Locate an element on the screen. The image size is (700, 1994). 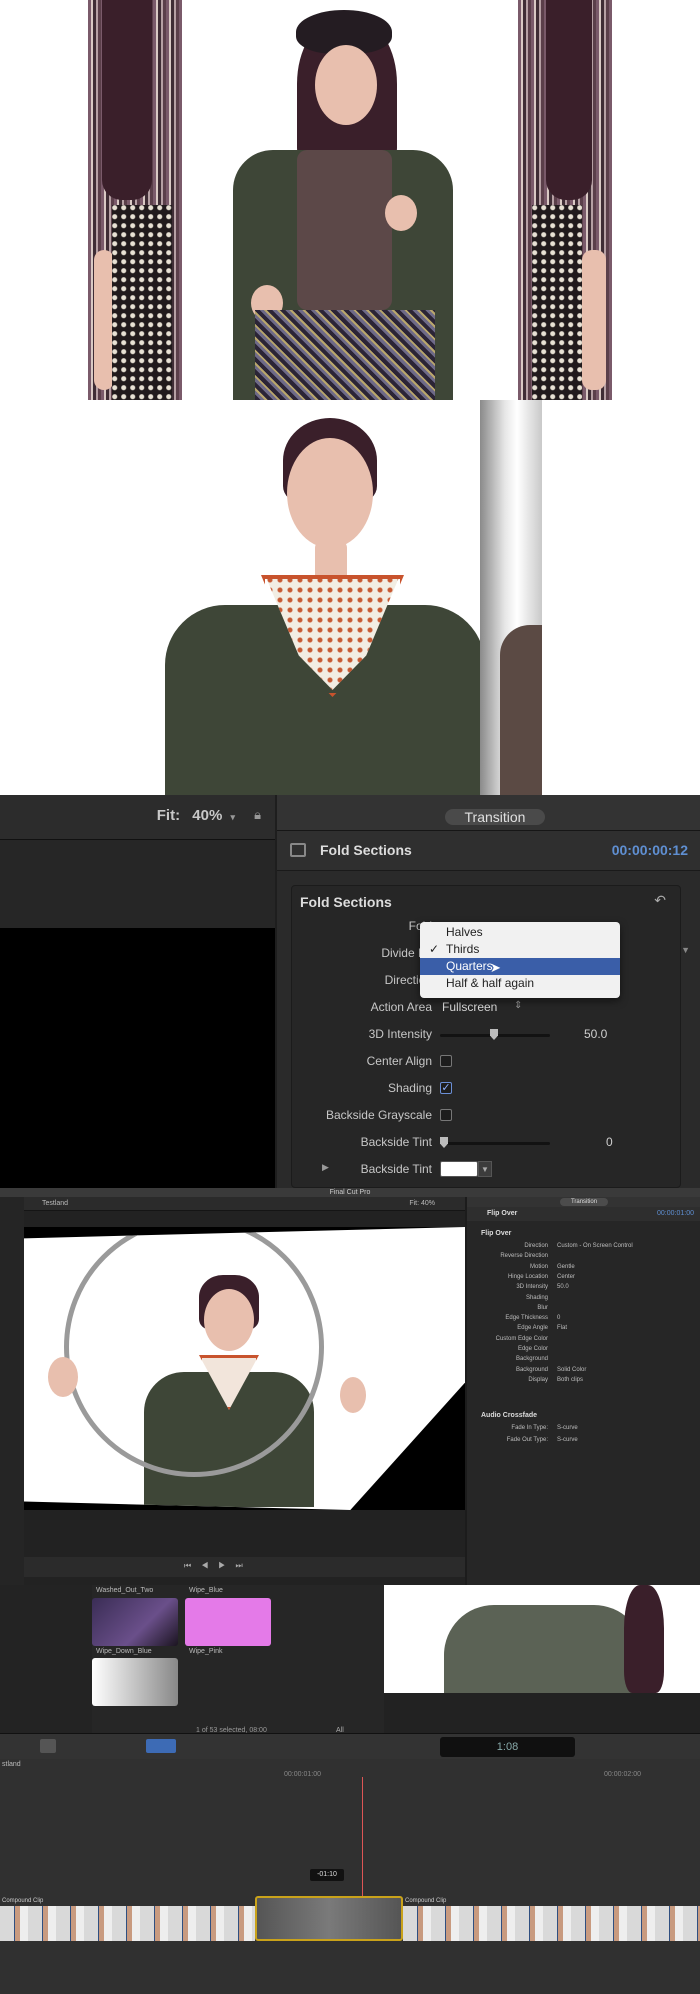
row-action-area: Action Area Fullscreen ⇕ is located at coordinates (446, 1007).